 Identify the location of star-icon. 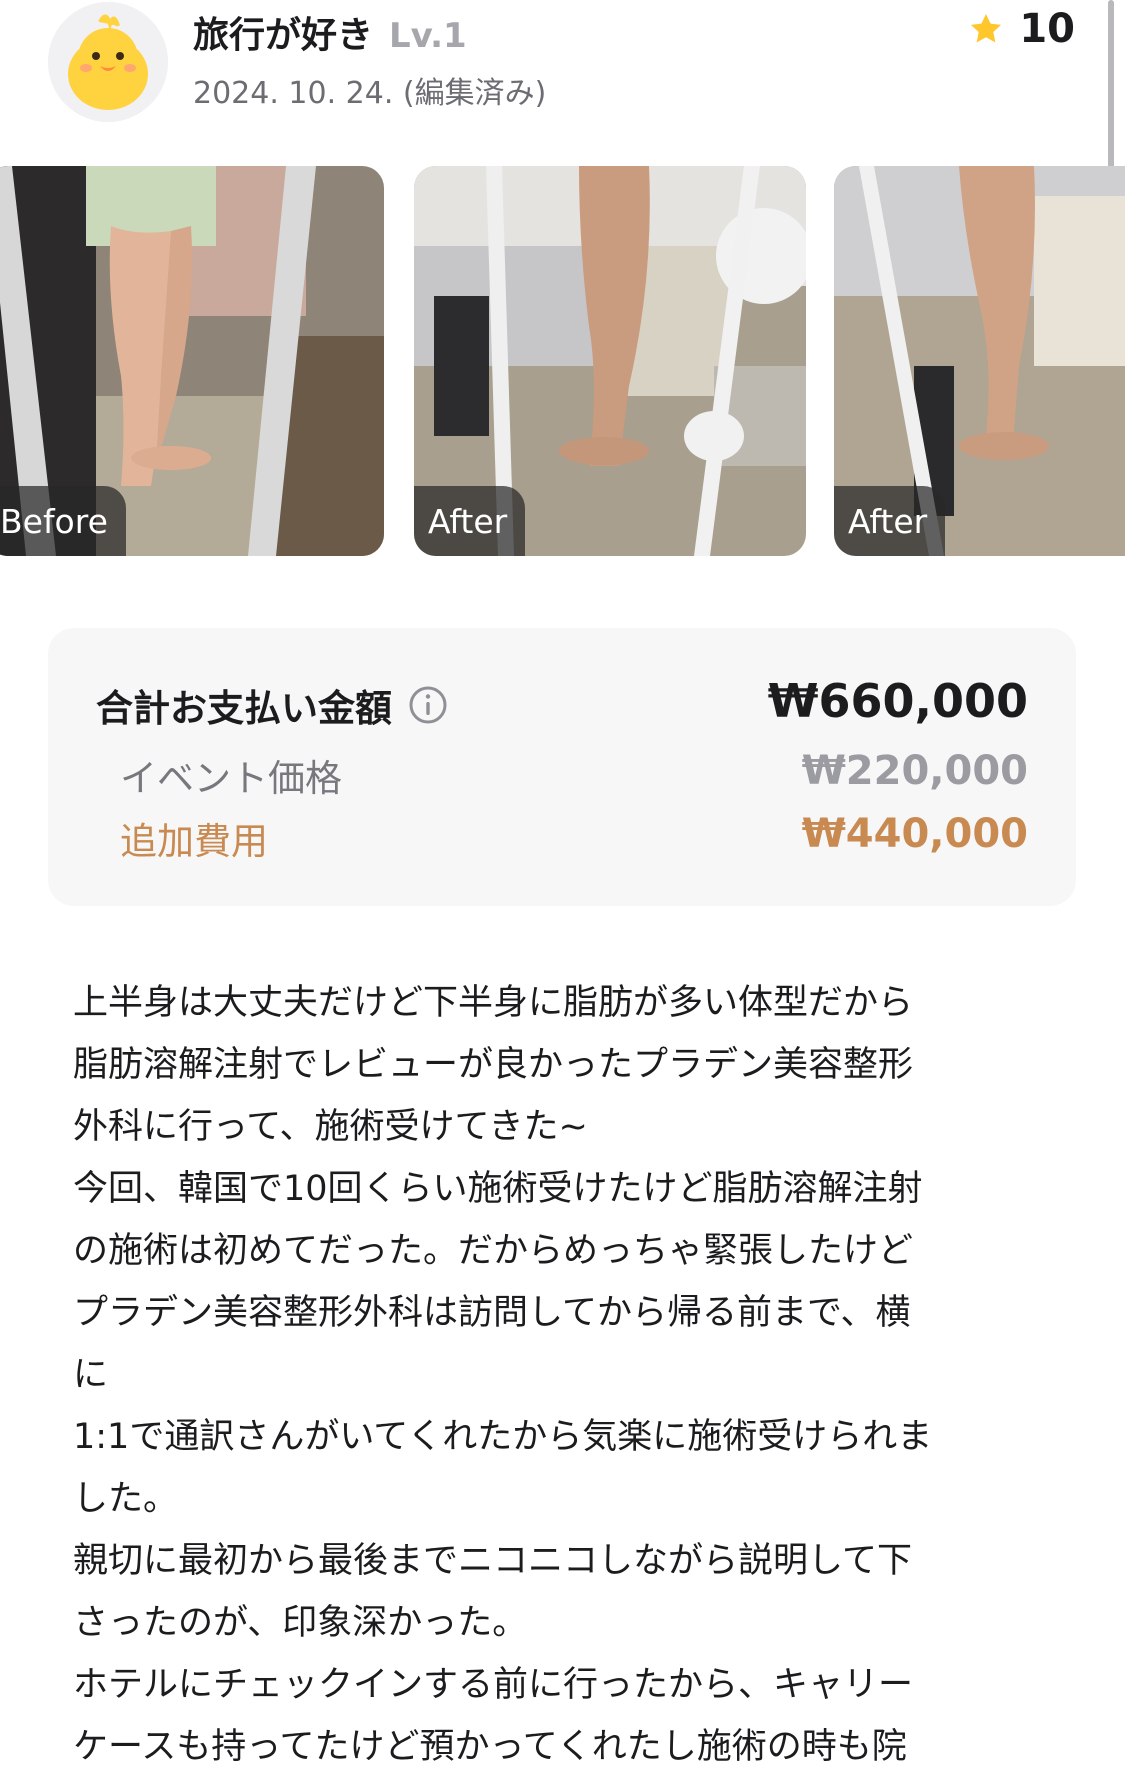
(986, 28).